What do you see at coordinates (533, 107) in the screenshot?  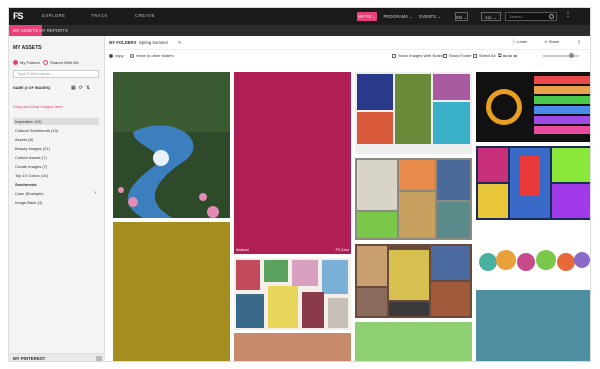 I see `eclipse-stripes-image` at bounding box center [533, 107].